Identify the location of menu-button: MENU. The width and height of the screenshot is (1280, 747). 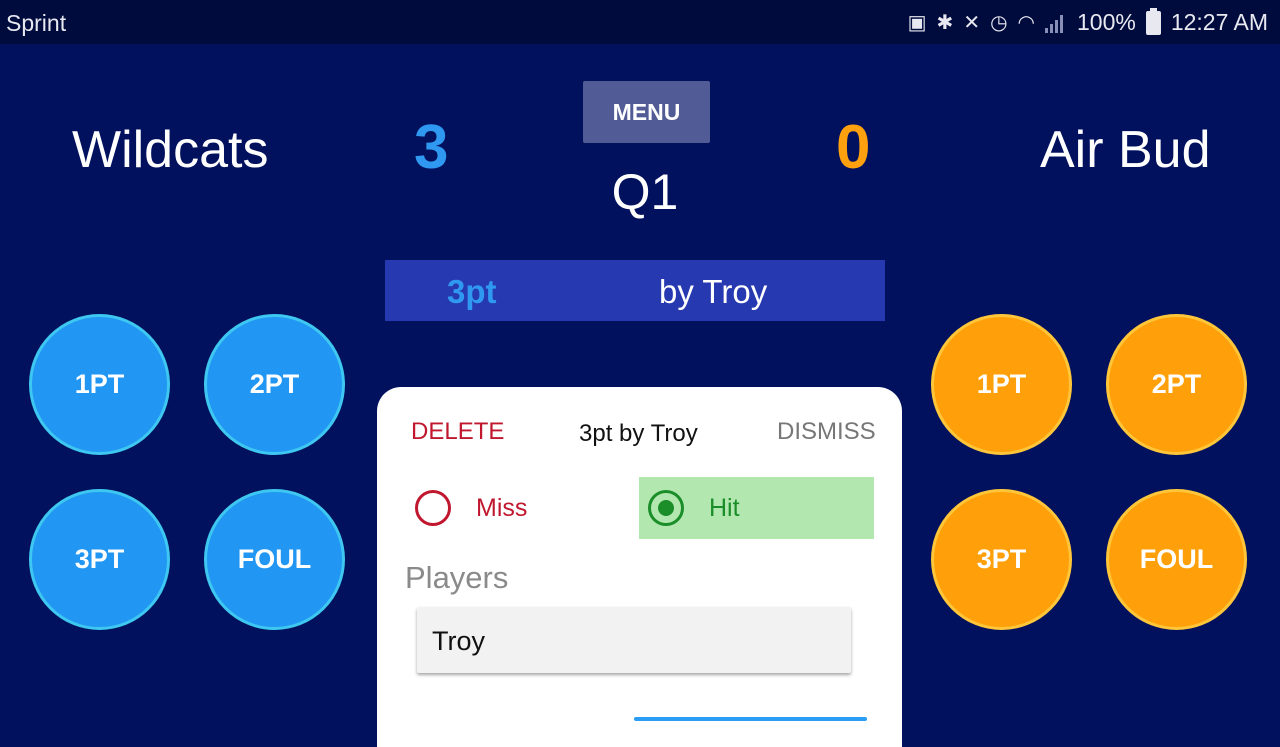
(646, 112).